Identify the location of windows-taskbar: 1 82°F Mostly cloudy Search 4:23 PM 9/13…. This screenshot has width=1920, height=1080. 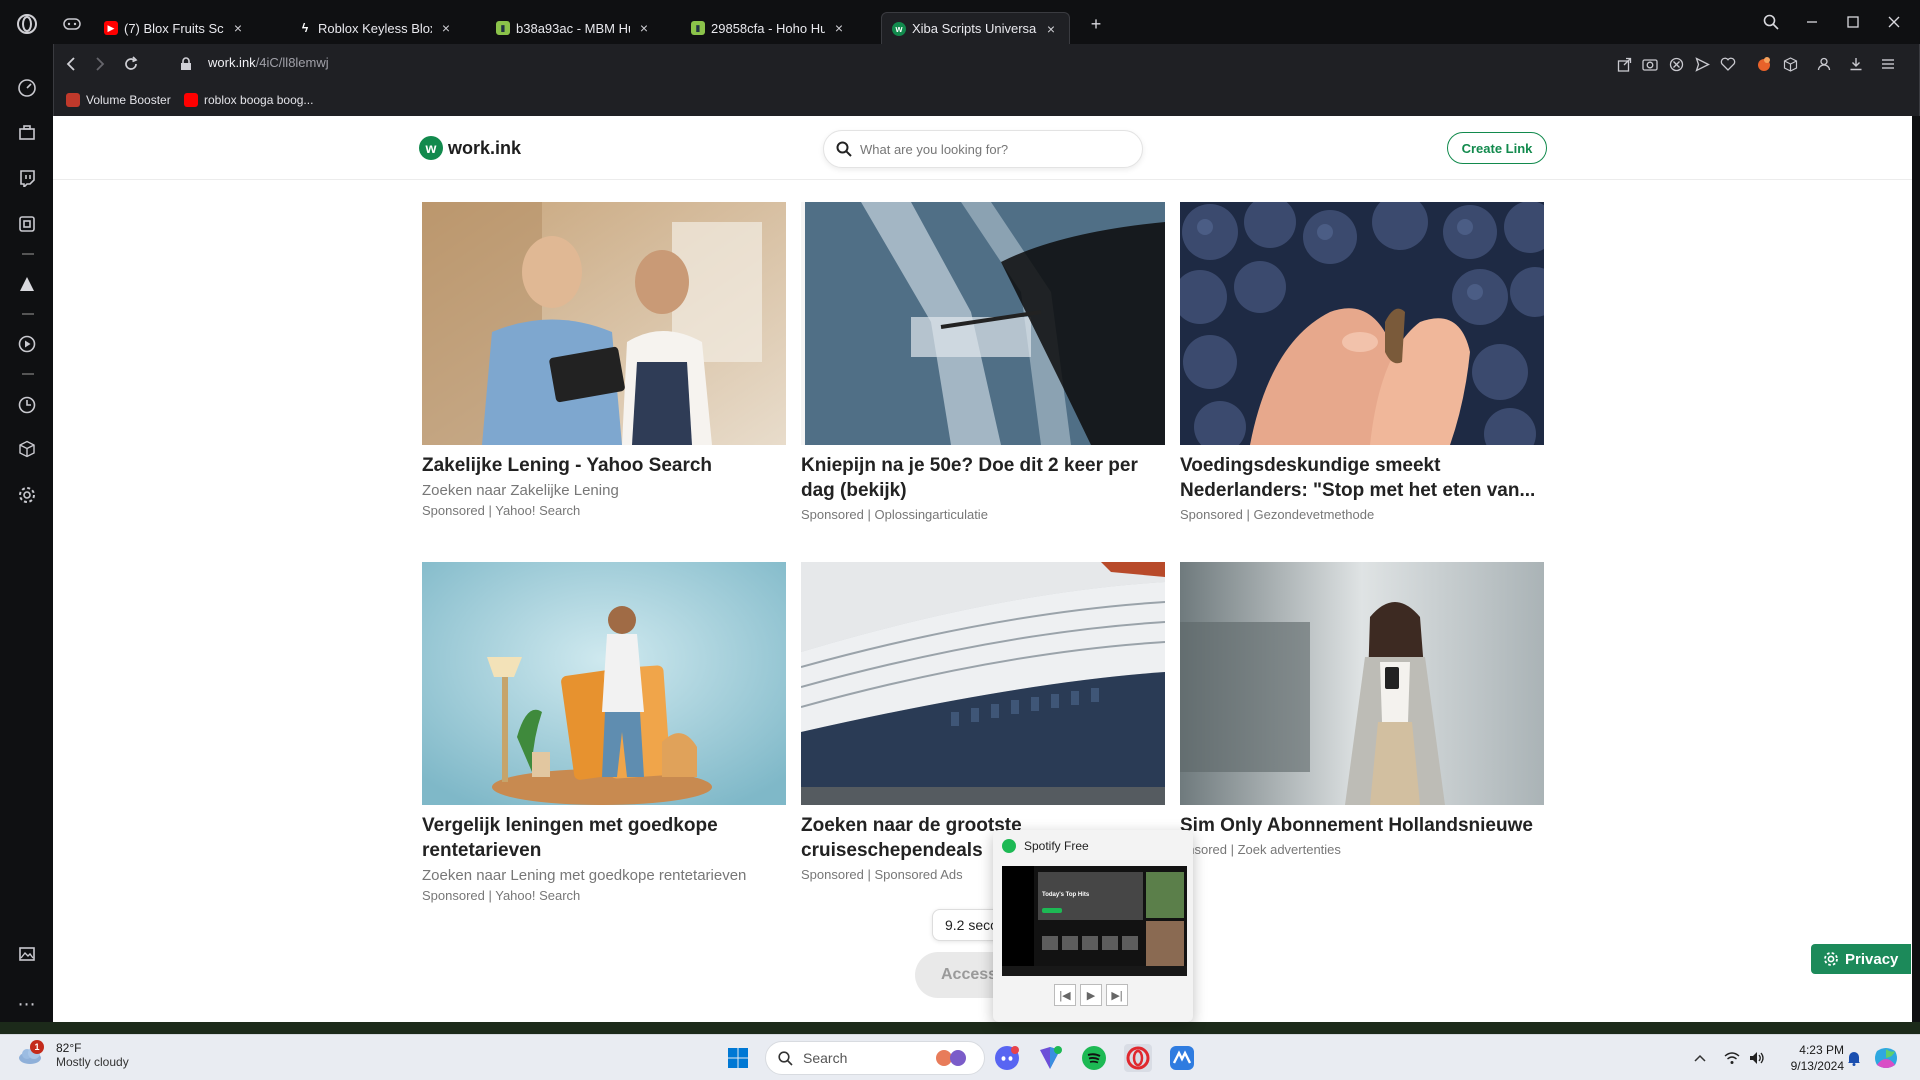
(960, 1057).